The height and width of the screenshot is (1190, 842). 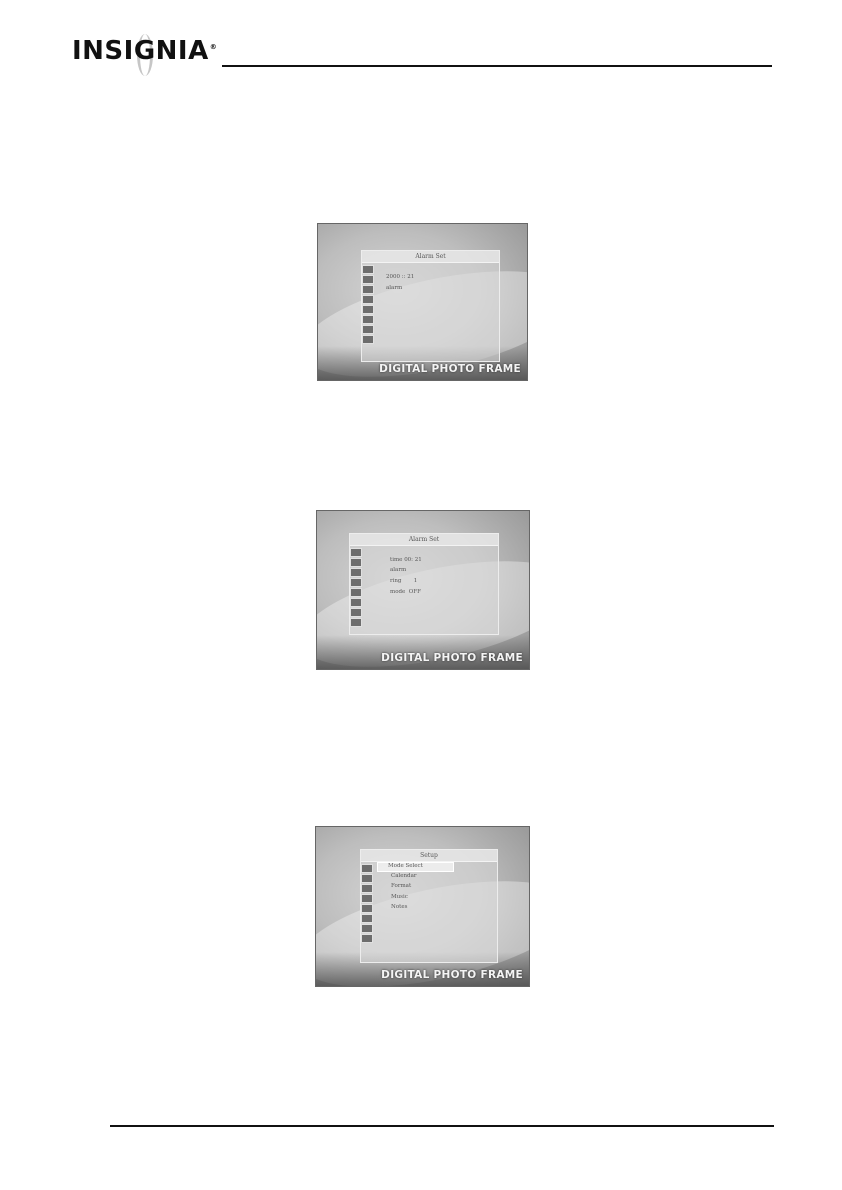 I want to click on panel-title: Setup, so click(x=429, y=856).